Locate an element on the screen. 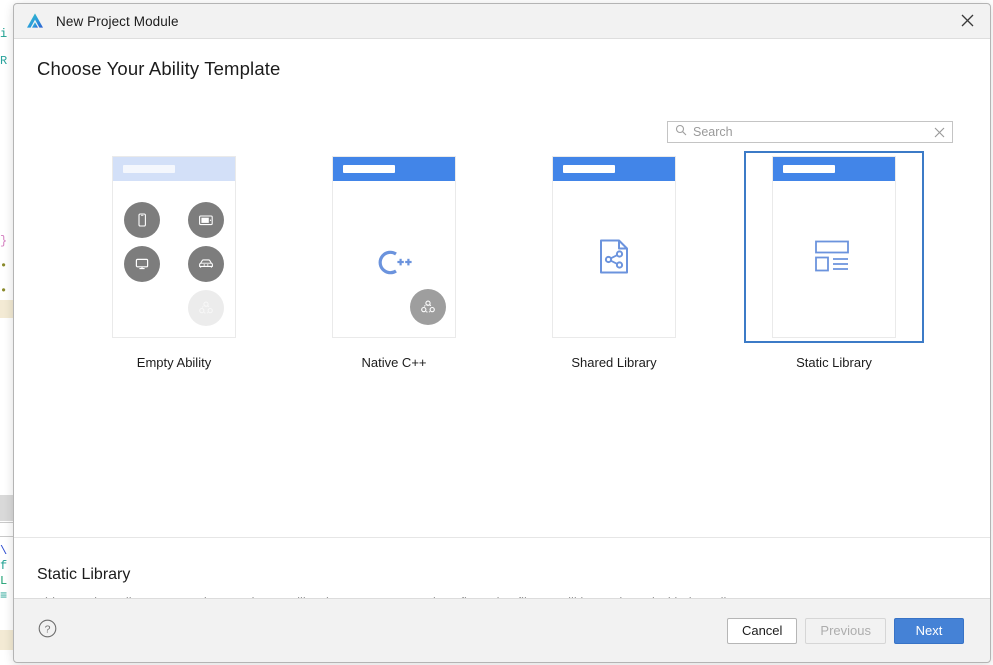  footer-button-row: Cancel Previous Next is located at coordinates (845, 630).